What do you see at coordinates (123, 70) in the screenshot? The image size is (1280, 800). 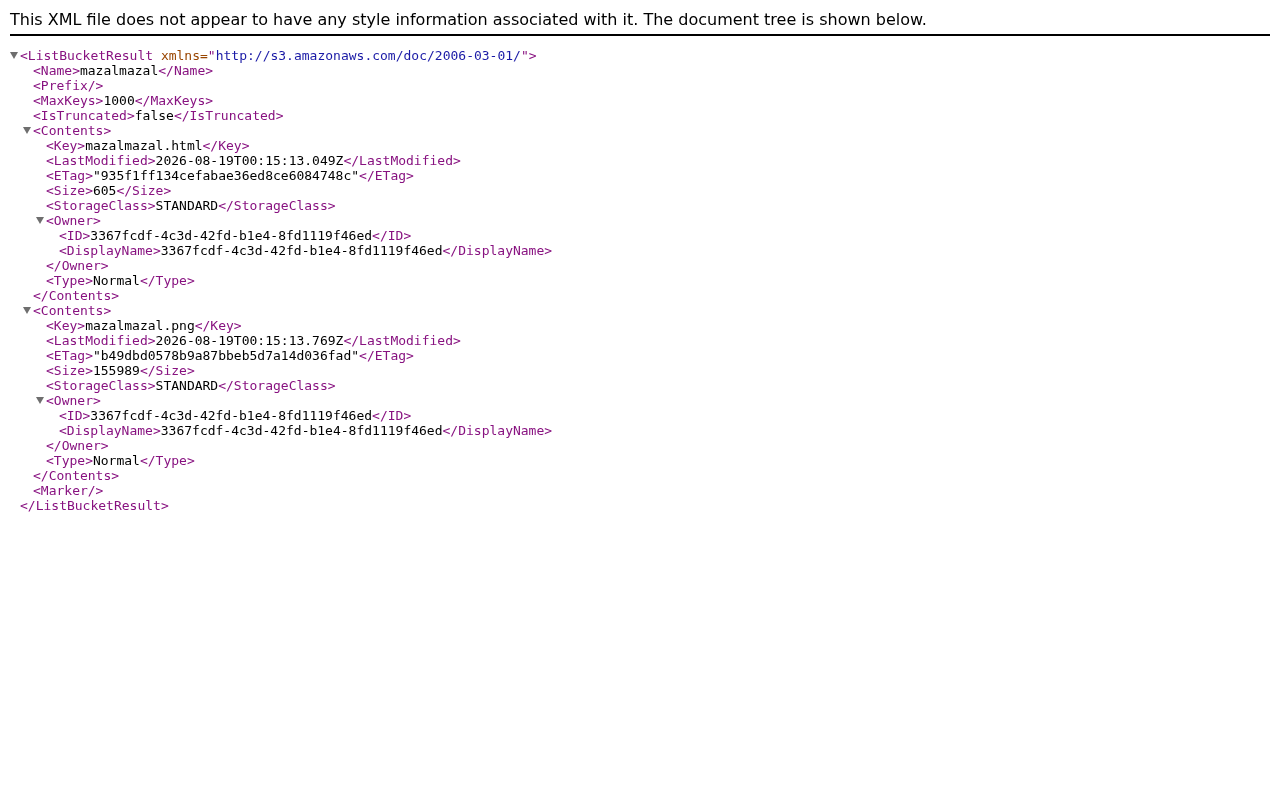 I see `xml-code-line: <Name>mazalmazal</Name>` at bounding box center [123, 70].